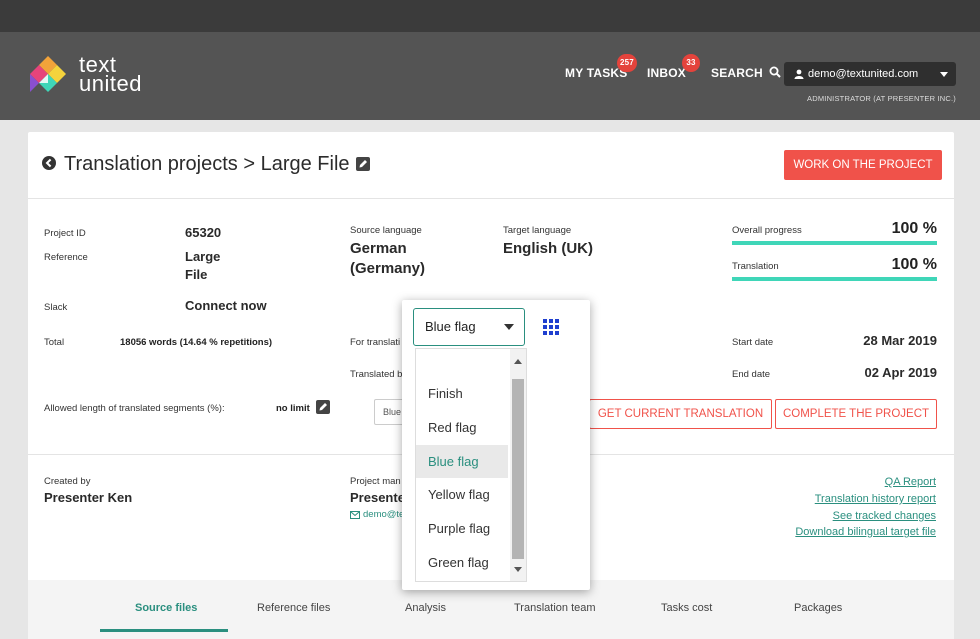 The width and height of the screenshot is (980, 639). I want to click on tab-analysis: Analysis, so click(425, 608).